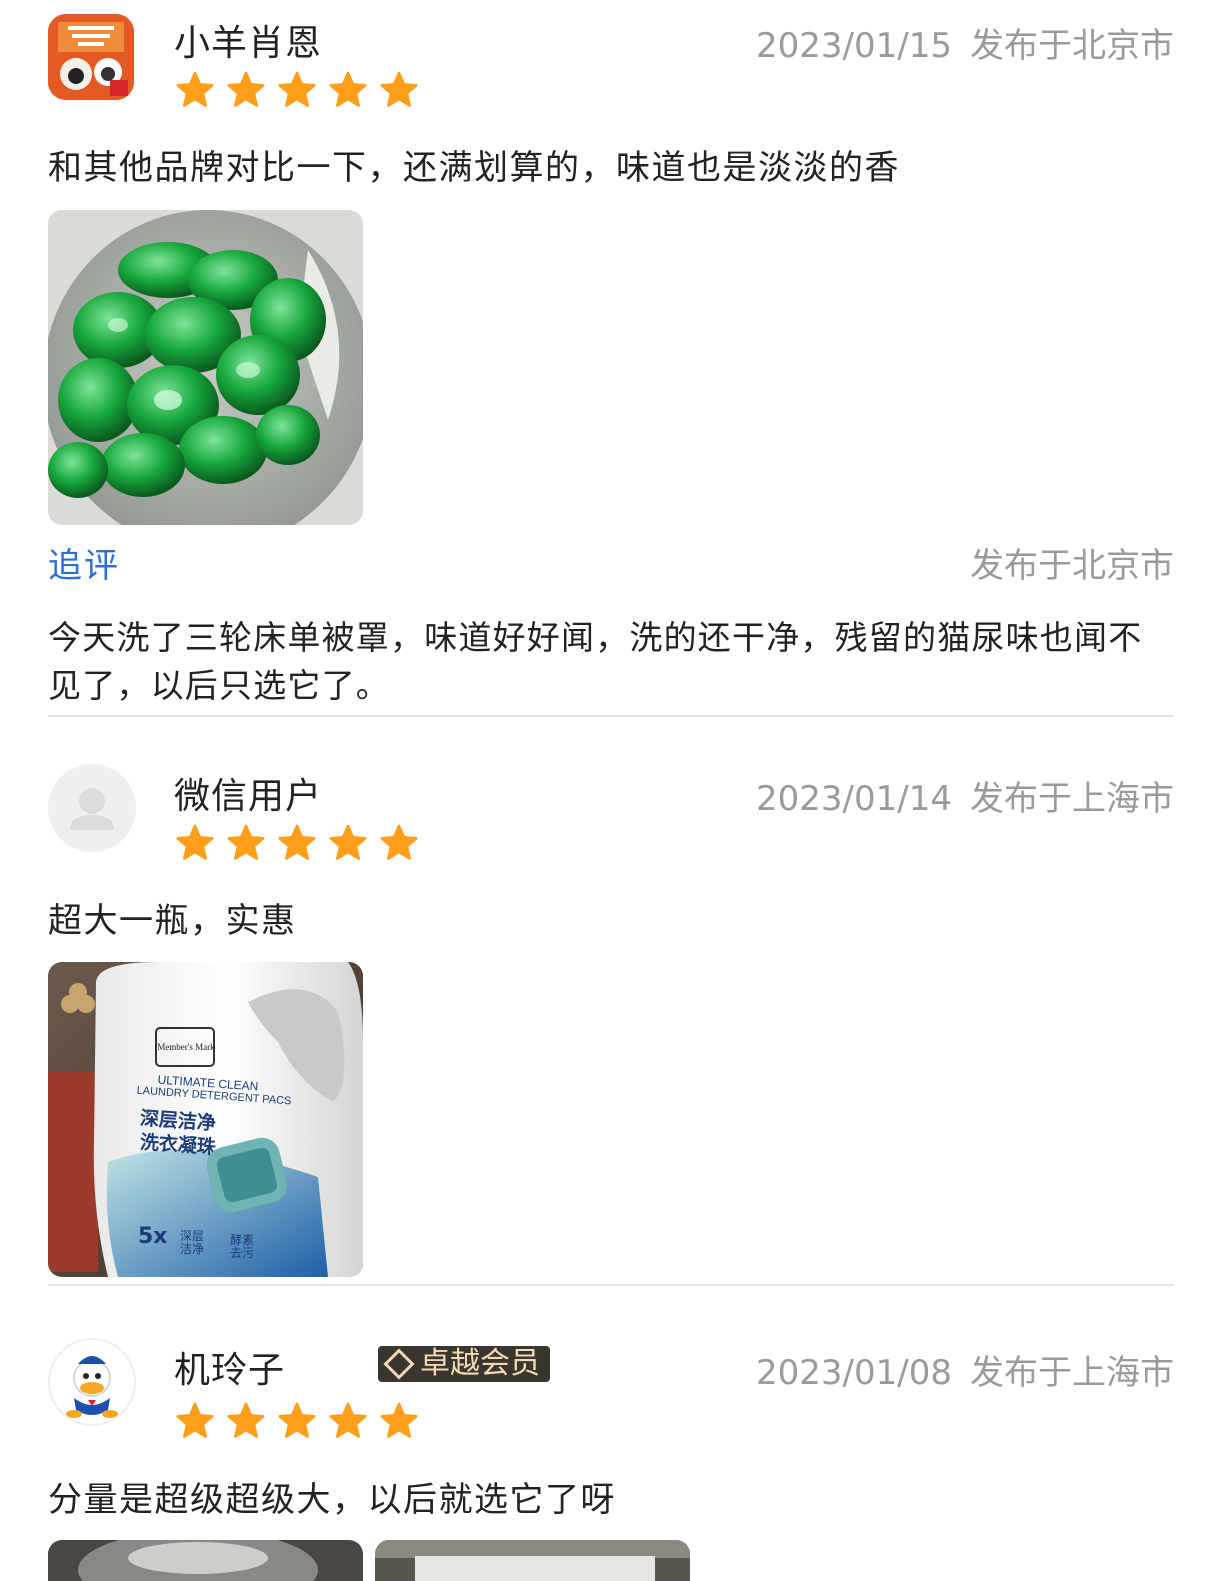 Image resolution: width=1220 pixels, height=1581 pixels. I want to click on product-tag-deep: 深层洁净, so click(192, 1242).